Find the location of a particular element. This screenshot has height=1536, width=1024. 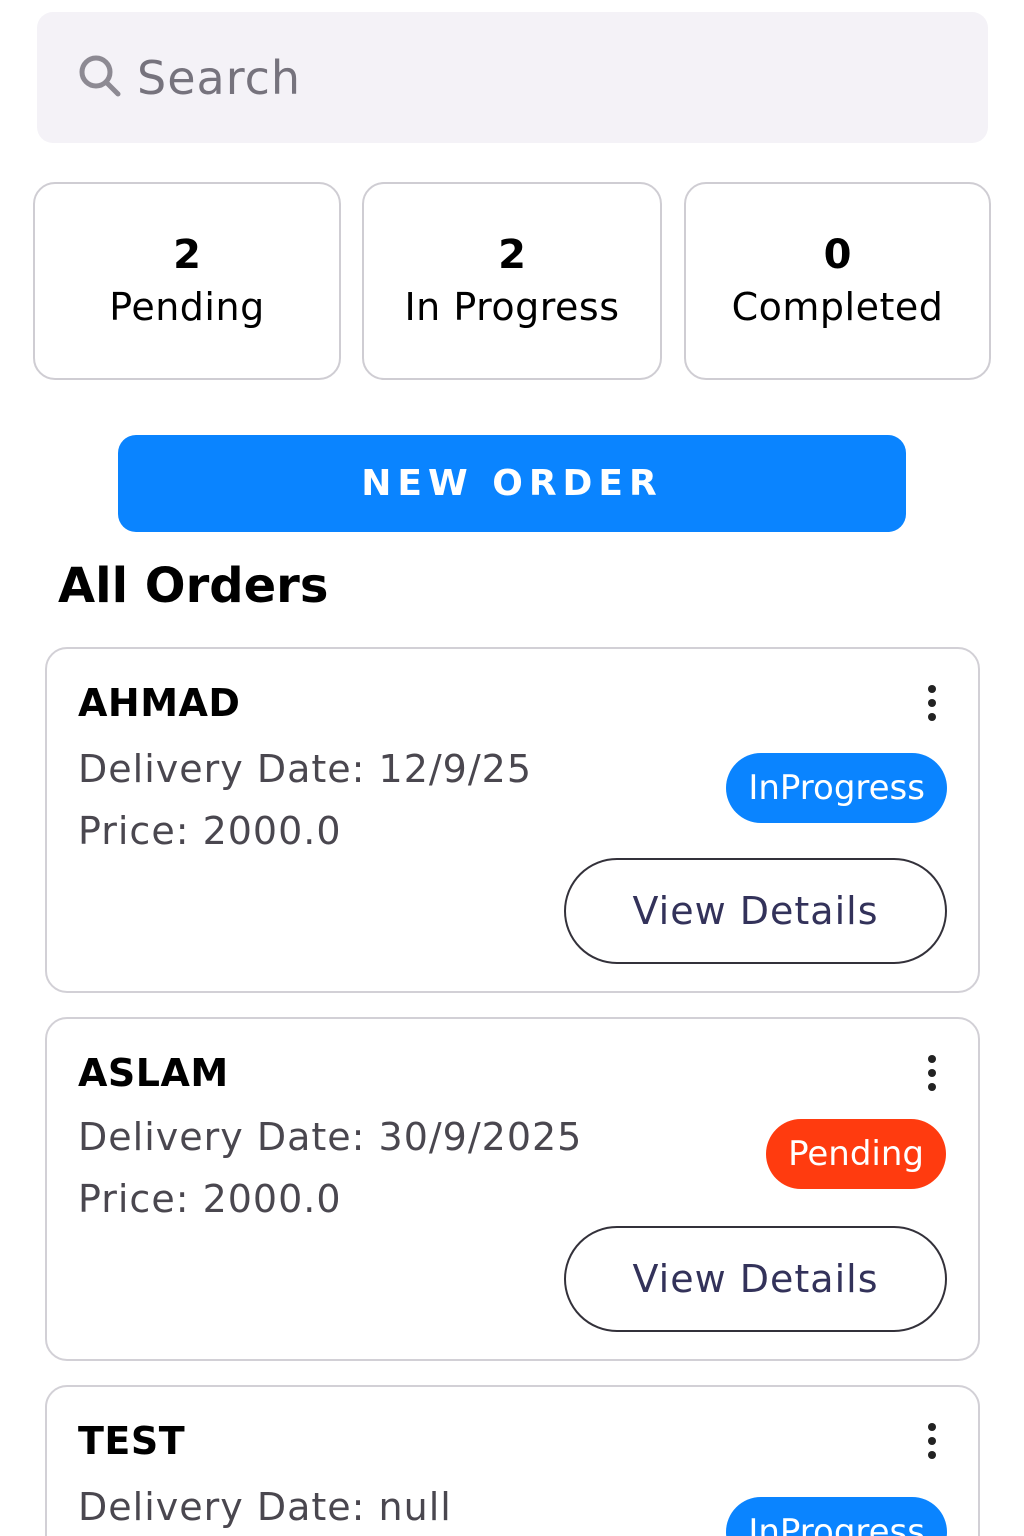

order-customer-name: TEST is located at coordinates (132, 1441).